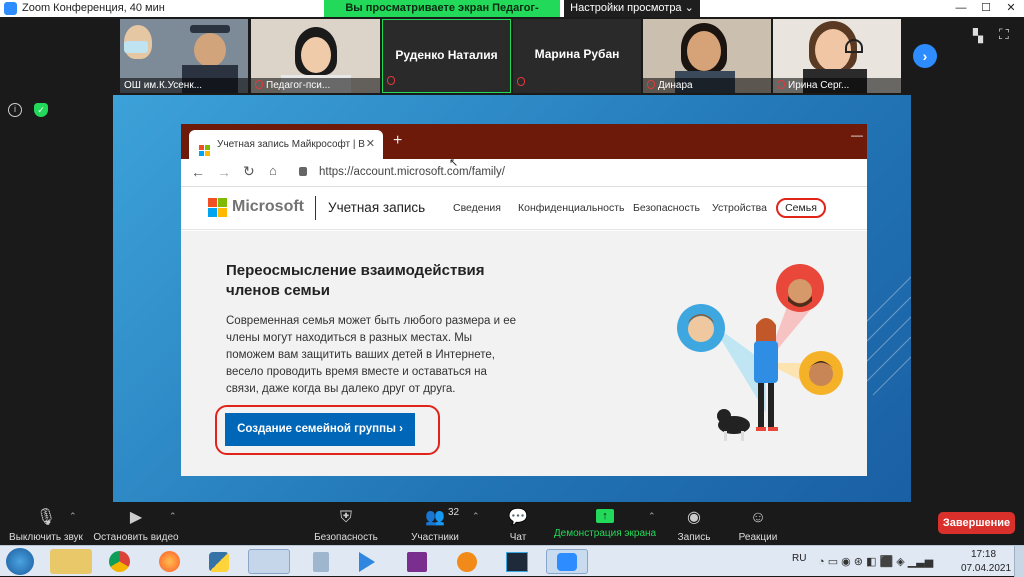 The image size is (1024, 577). Describe the element at coordinates (652, 516) in the screenshot. I see `share-options-caret-icon: ⌃` at that location.